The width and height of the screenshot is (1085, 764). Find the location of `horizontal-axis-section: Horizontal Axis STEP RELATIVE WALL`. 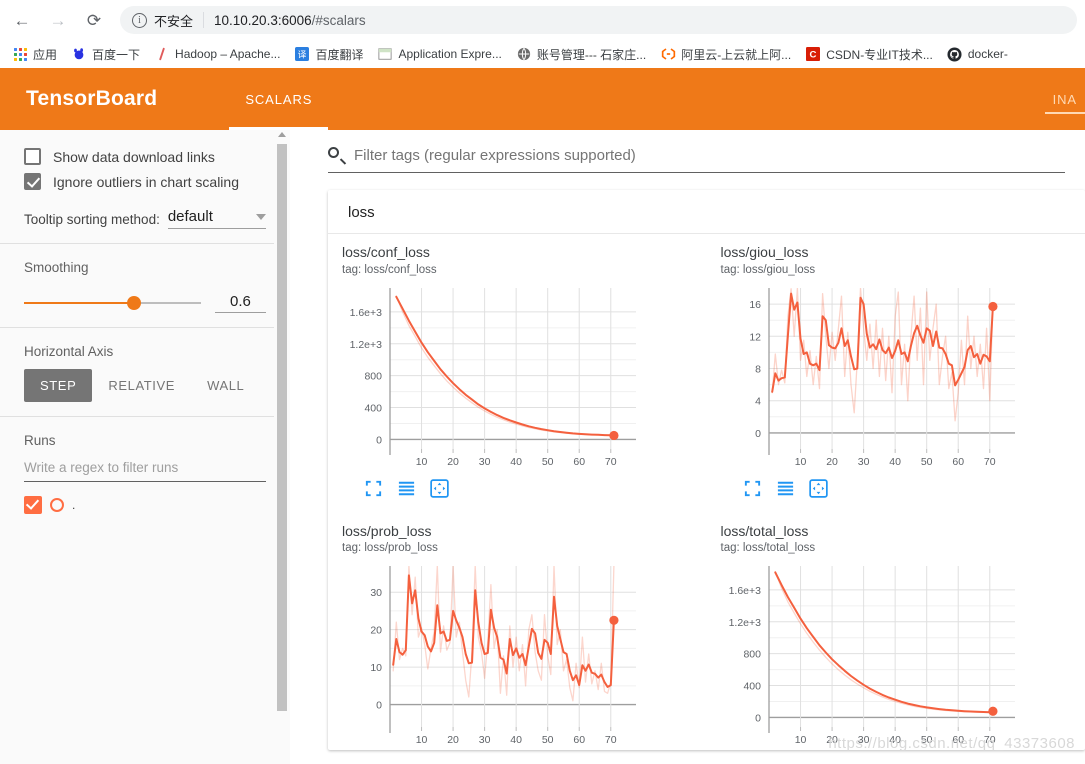

horizontal-axis-section: Horizontal Axis STEP RELATIVE WALL is located at coordinates (145, 365).